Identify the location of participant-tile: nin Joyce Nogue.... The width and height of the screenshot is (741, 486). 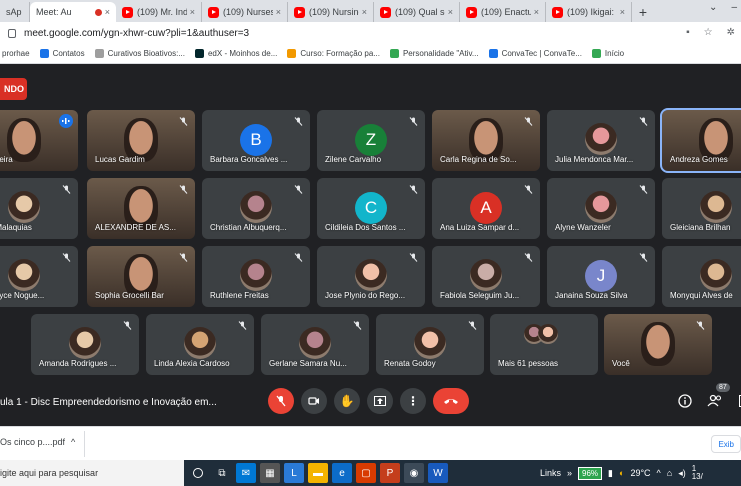
(39, 276).